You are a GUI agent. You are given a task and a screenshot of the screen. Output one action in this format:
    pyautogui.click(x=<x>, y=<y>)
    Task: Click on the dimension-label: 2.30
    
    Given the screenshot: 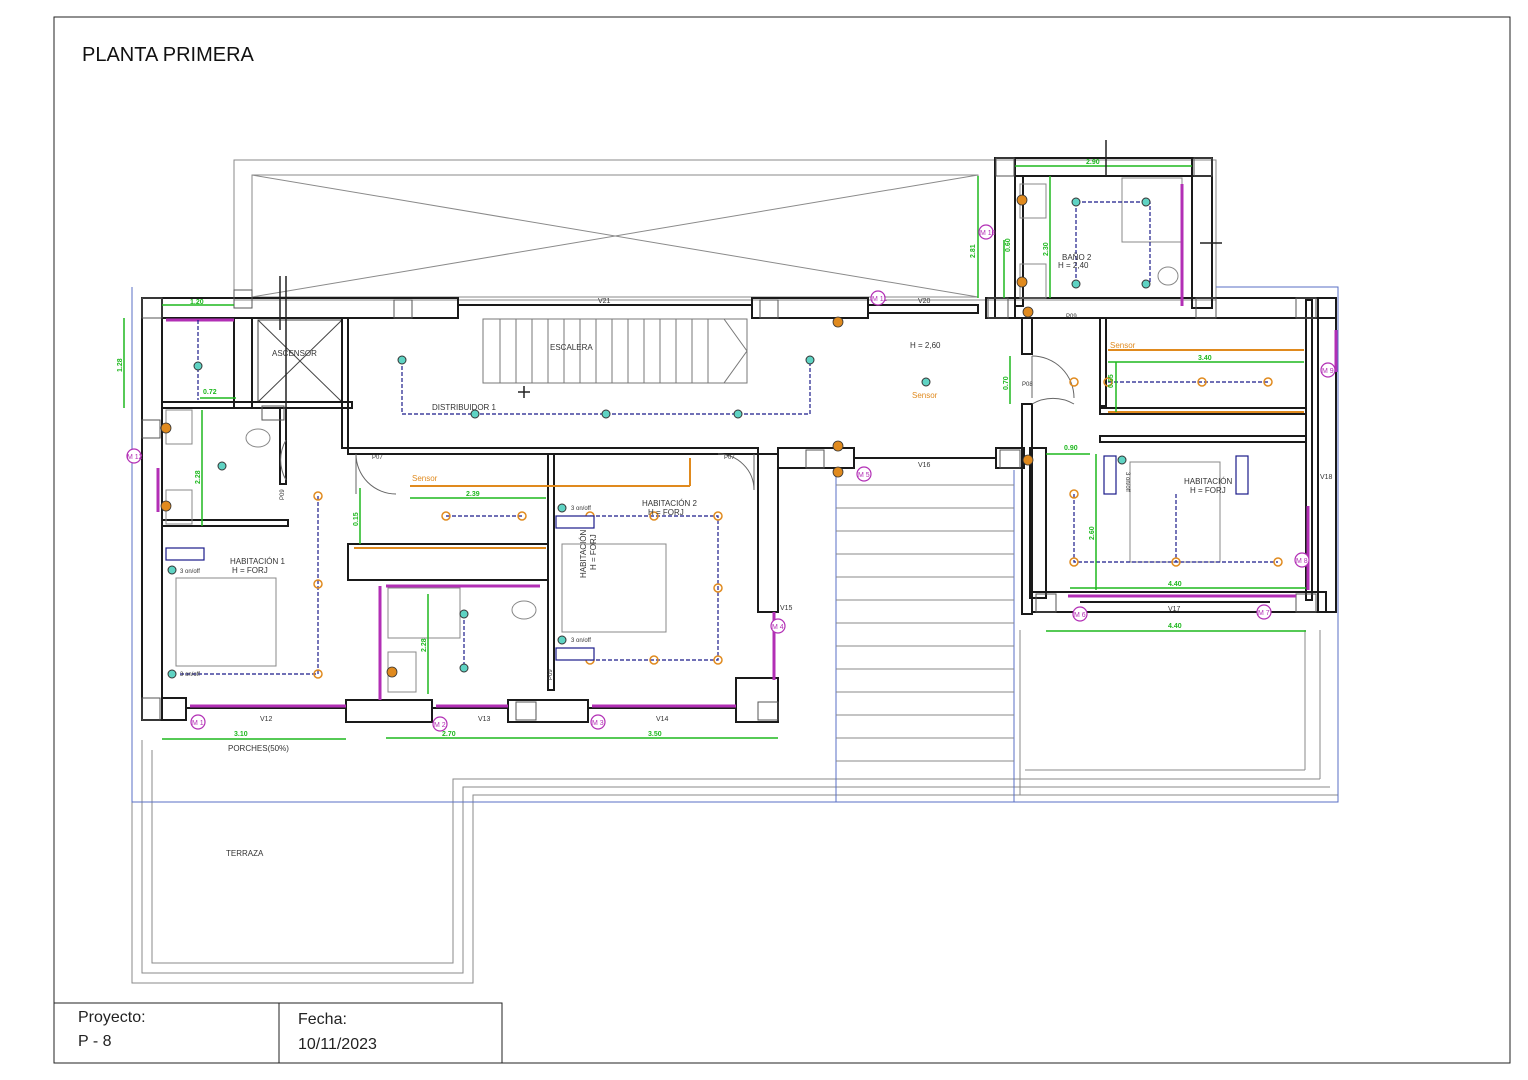 What is the action you would take?
    pyautogui.click(x=1046, y=249)
    